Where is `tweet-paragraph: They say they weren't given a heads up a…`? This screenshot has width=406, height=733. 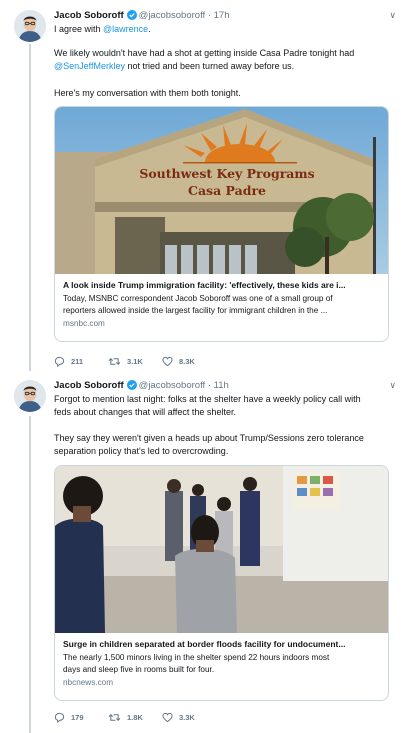
tweet-paragraph: They say they weren't given a heads up a… is located at coordinates (209, 444).